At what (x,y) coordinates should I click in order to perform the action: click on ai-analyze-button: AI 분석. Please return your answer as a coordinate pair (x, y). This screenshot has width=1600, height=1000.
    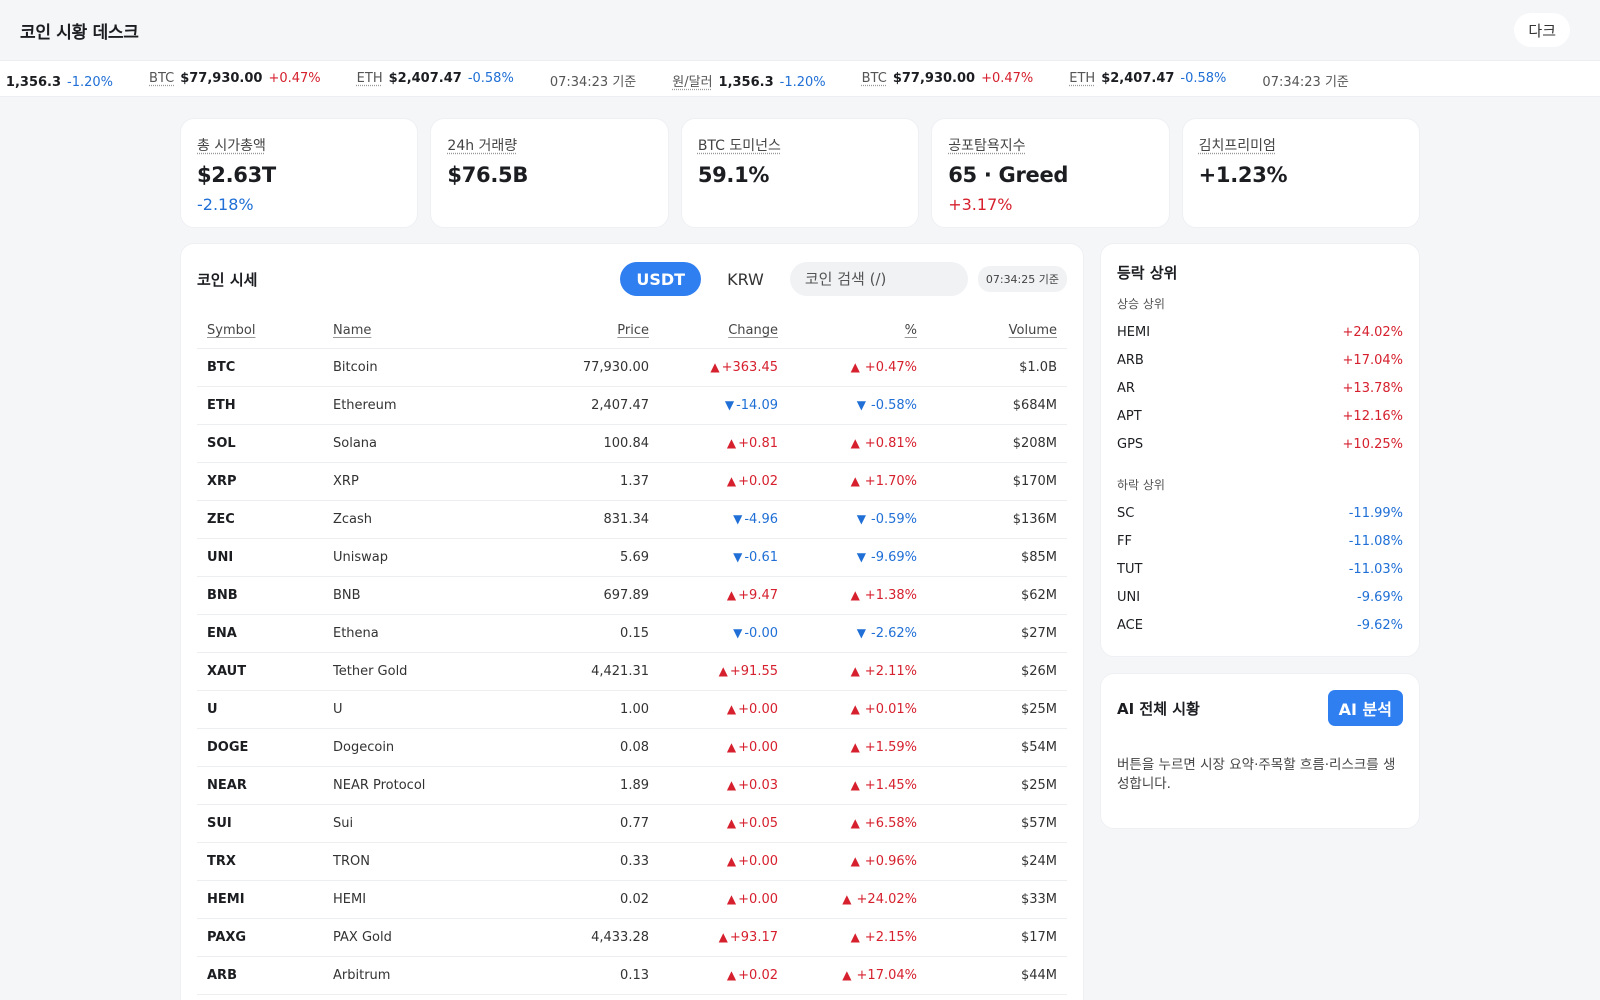
    Looking at the image, I should click on (1365, 708).